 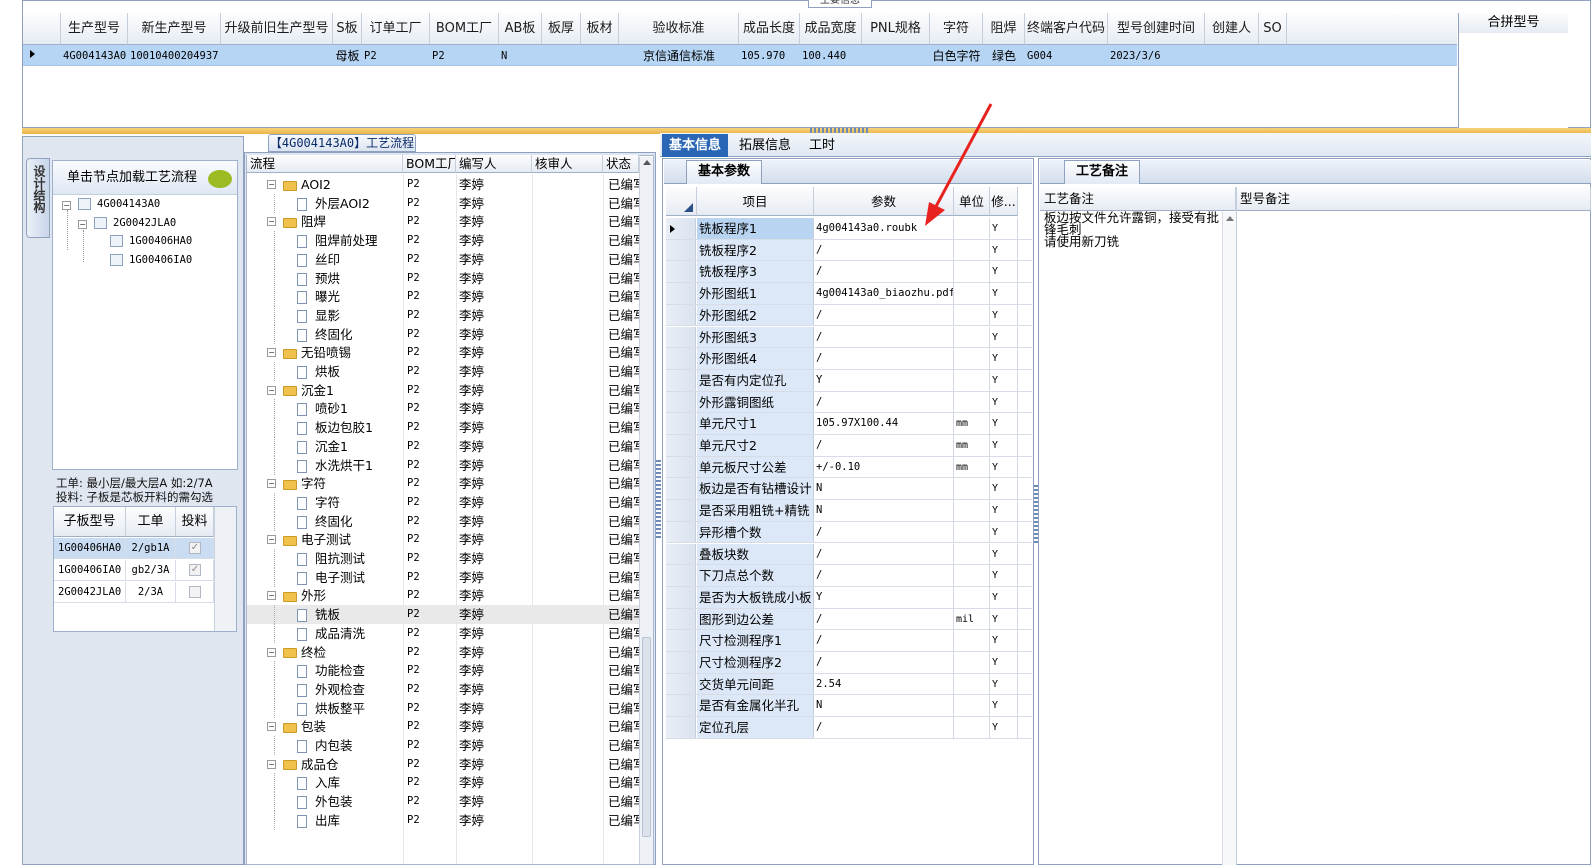 What do you see at coordinates (1133, 229) in the screenshot?
I see `process-notes-text: 板边按文件允许露铜，接受有批 锋毛刺 请使用新刀铣` at bounding box center [1133, 229].